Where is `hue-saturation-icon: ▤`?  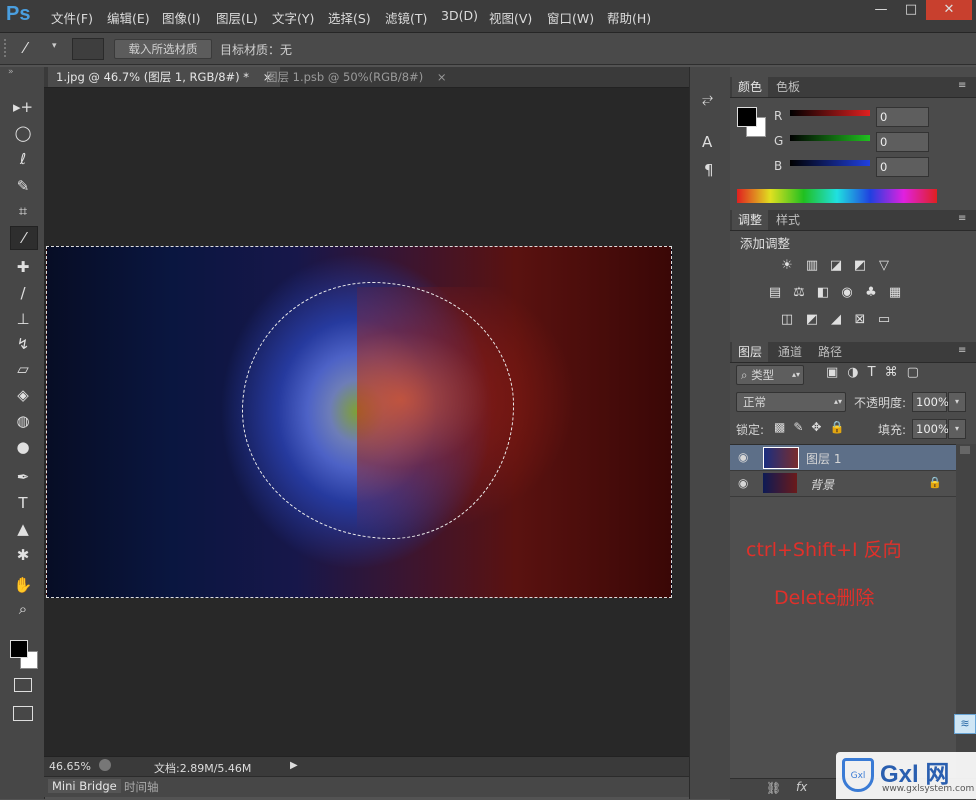
hue-saturation-icon: ▤ is located at coordinates (775, 293).